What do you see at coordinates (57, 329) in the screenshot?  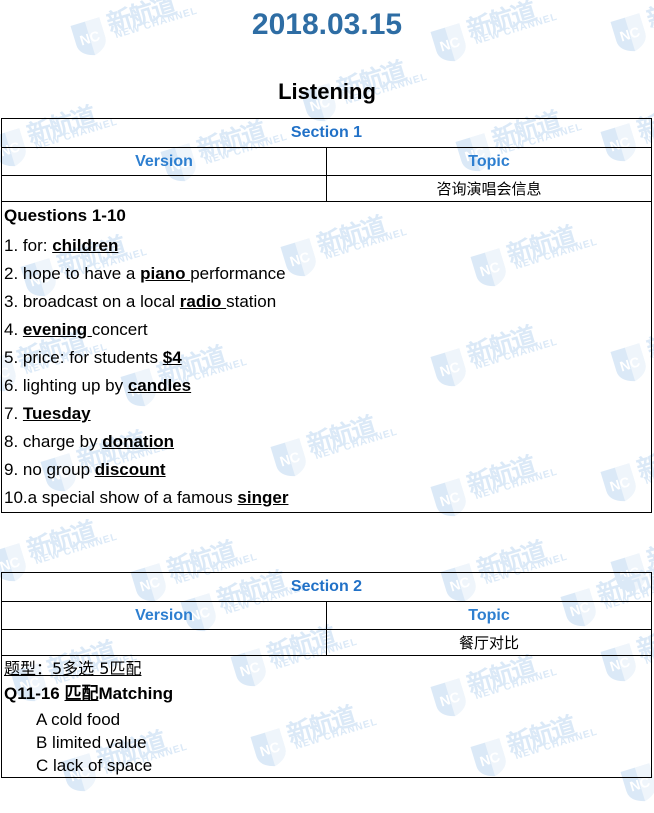 I see `question-answer: evening` at bounding box center [57, 329].